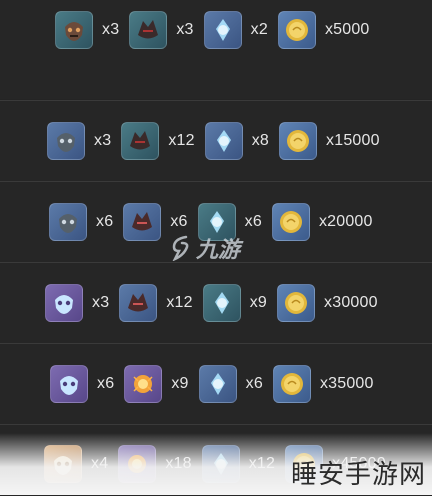  What do you see at coordinates (347, 29) in the screenshot?
I see `item-quantity: x5000` at bounding box center [347, 29].